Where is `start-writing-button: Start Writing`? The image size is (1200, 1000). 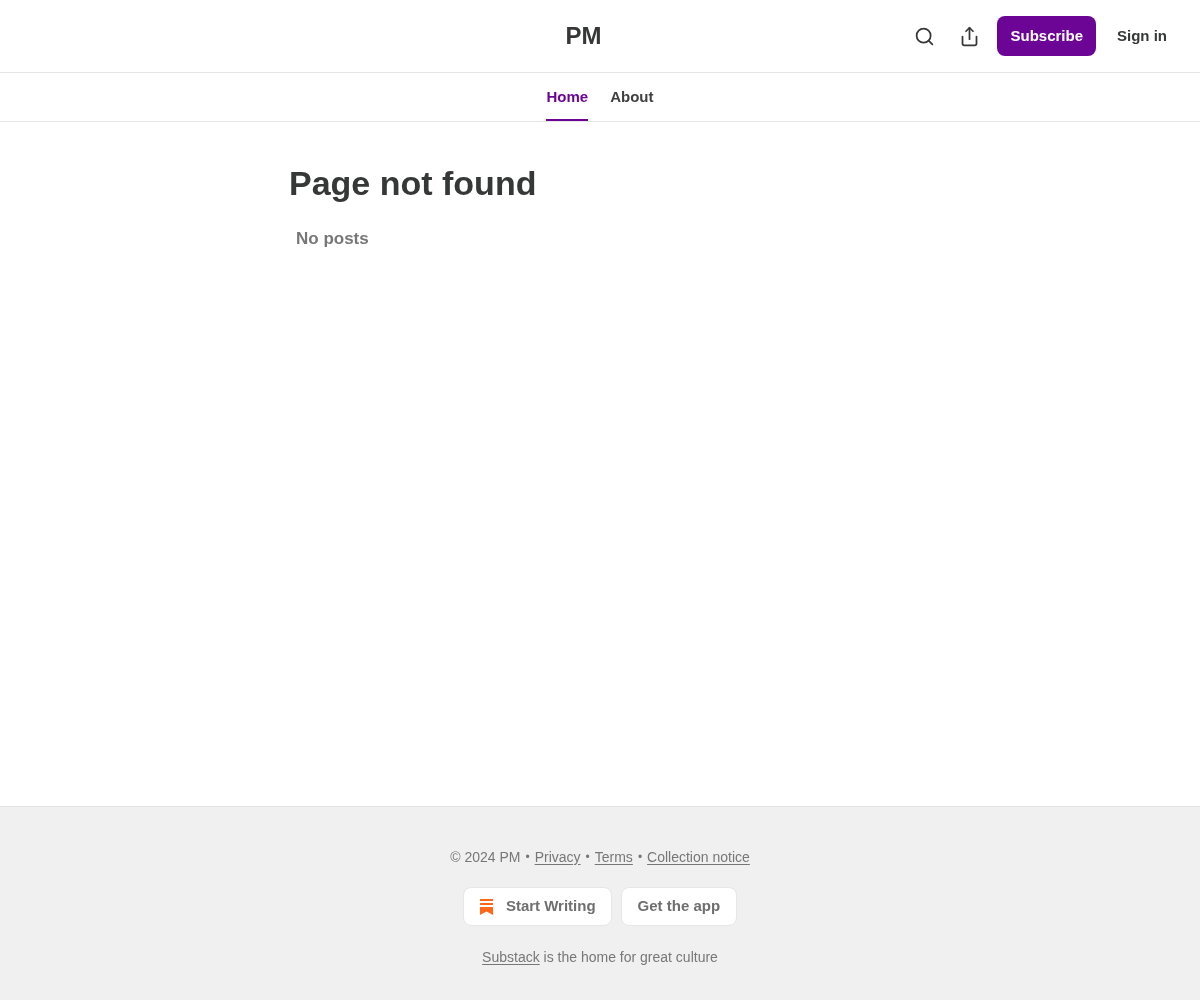 start-writing-button: Start Writing is located at coordinates (537, 906).